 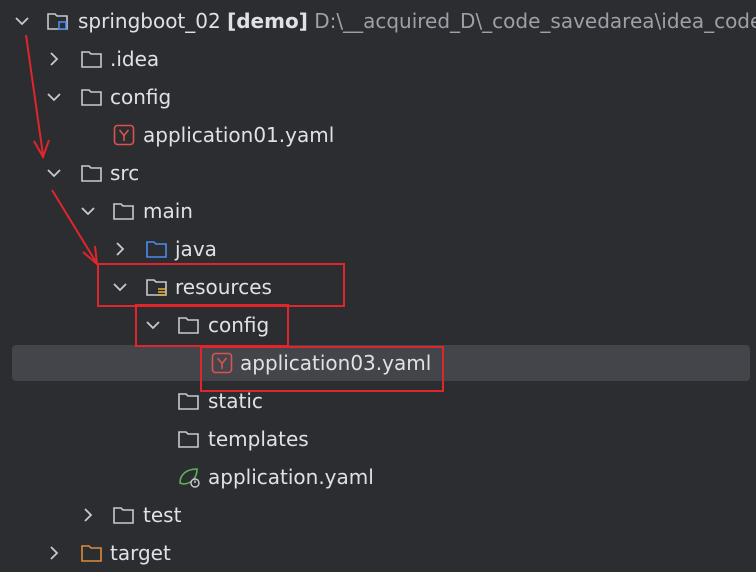 I want to click on tree-row-application: application.yaml, so click(x=378, y=477).